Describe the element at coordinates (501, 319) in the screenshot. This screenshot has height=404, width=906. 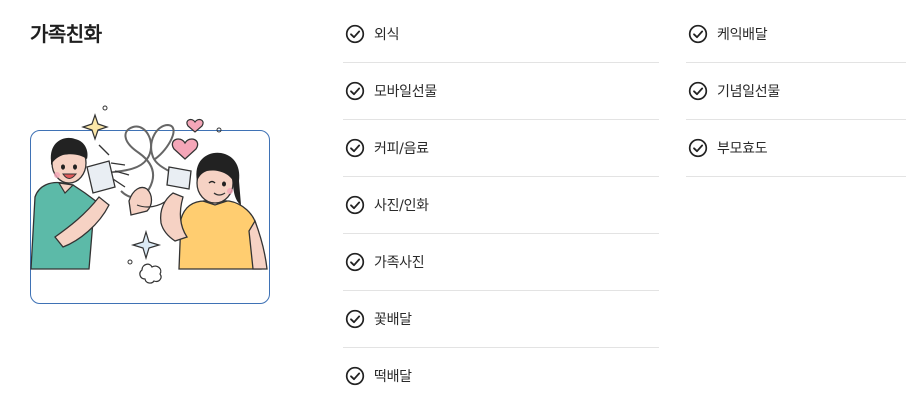
I see `category-item-flower-delivery: 꽃배달` at that location.